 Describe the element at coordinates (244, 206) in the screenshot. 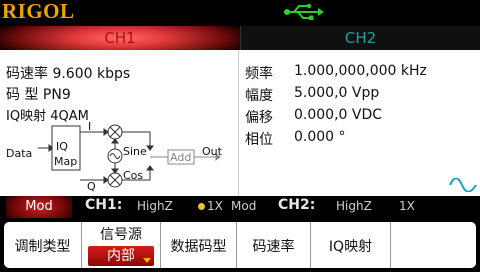

I see `ch1-mode: Mod` at that location.